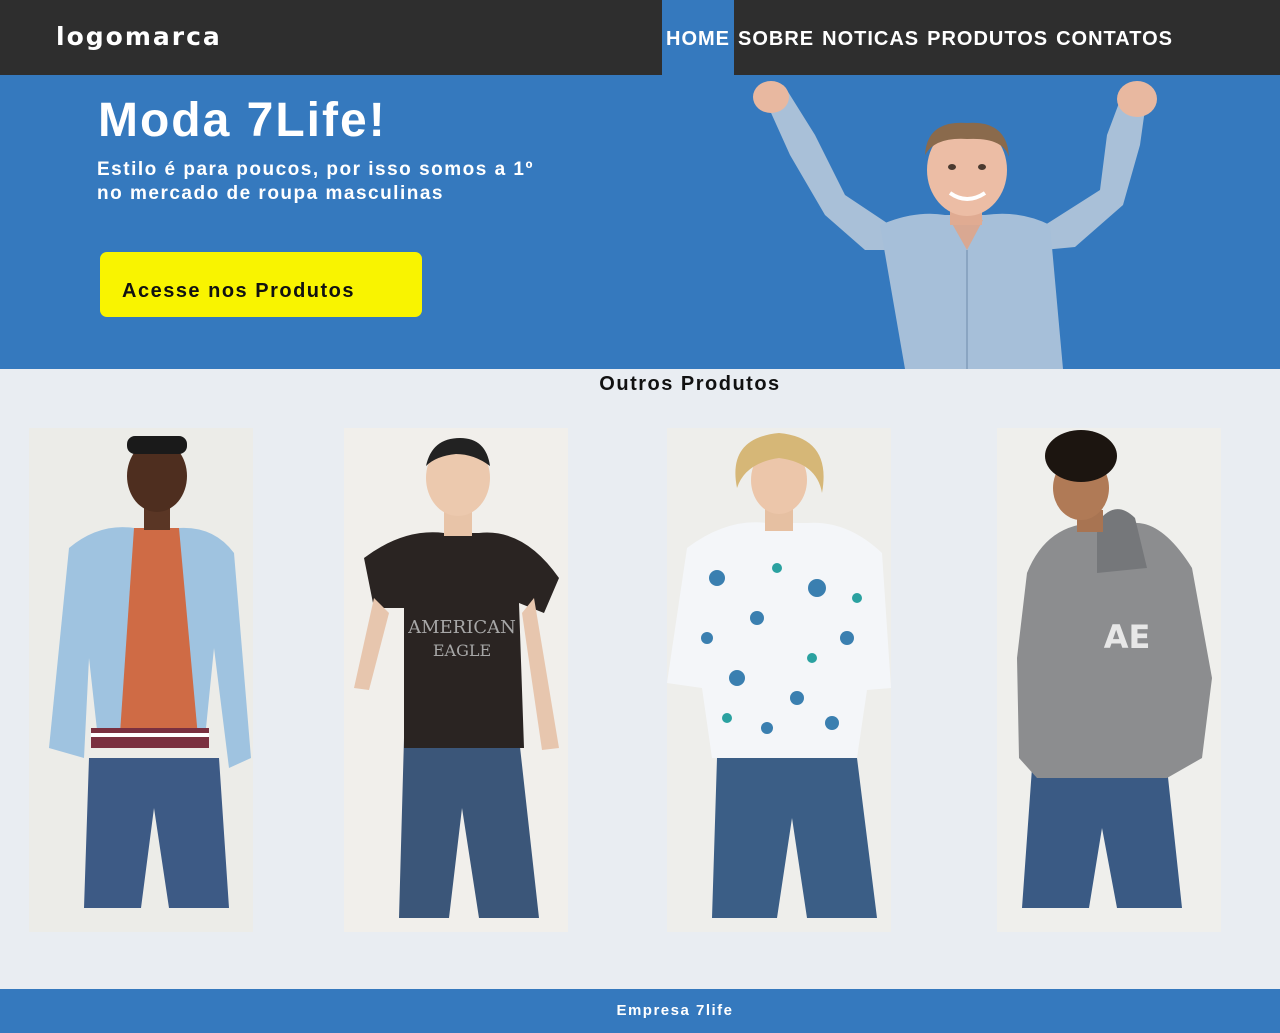 Image resolution: width=1280 pixels, height=1033 pixels. I want to click on product-card-2: AMERICAN EAGLE, so click(456, 680).